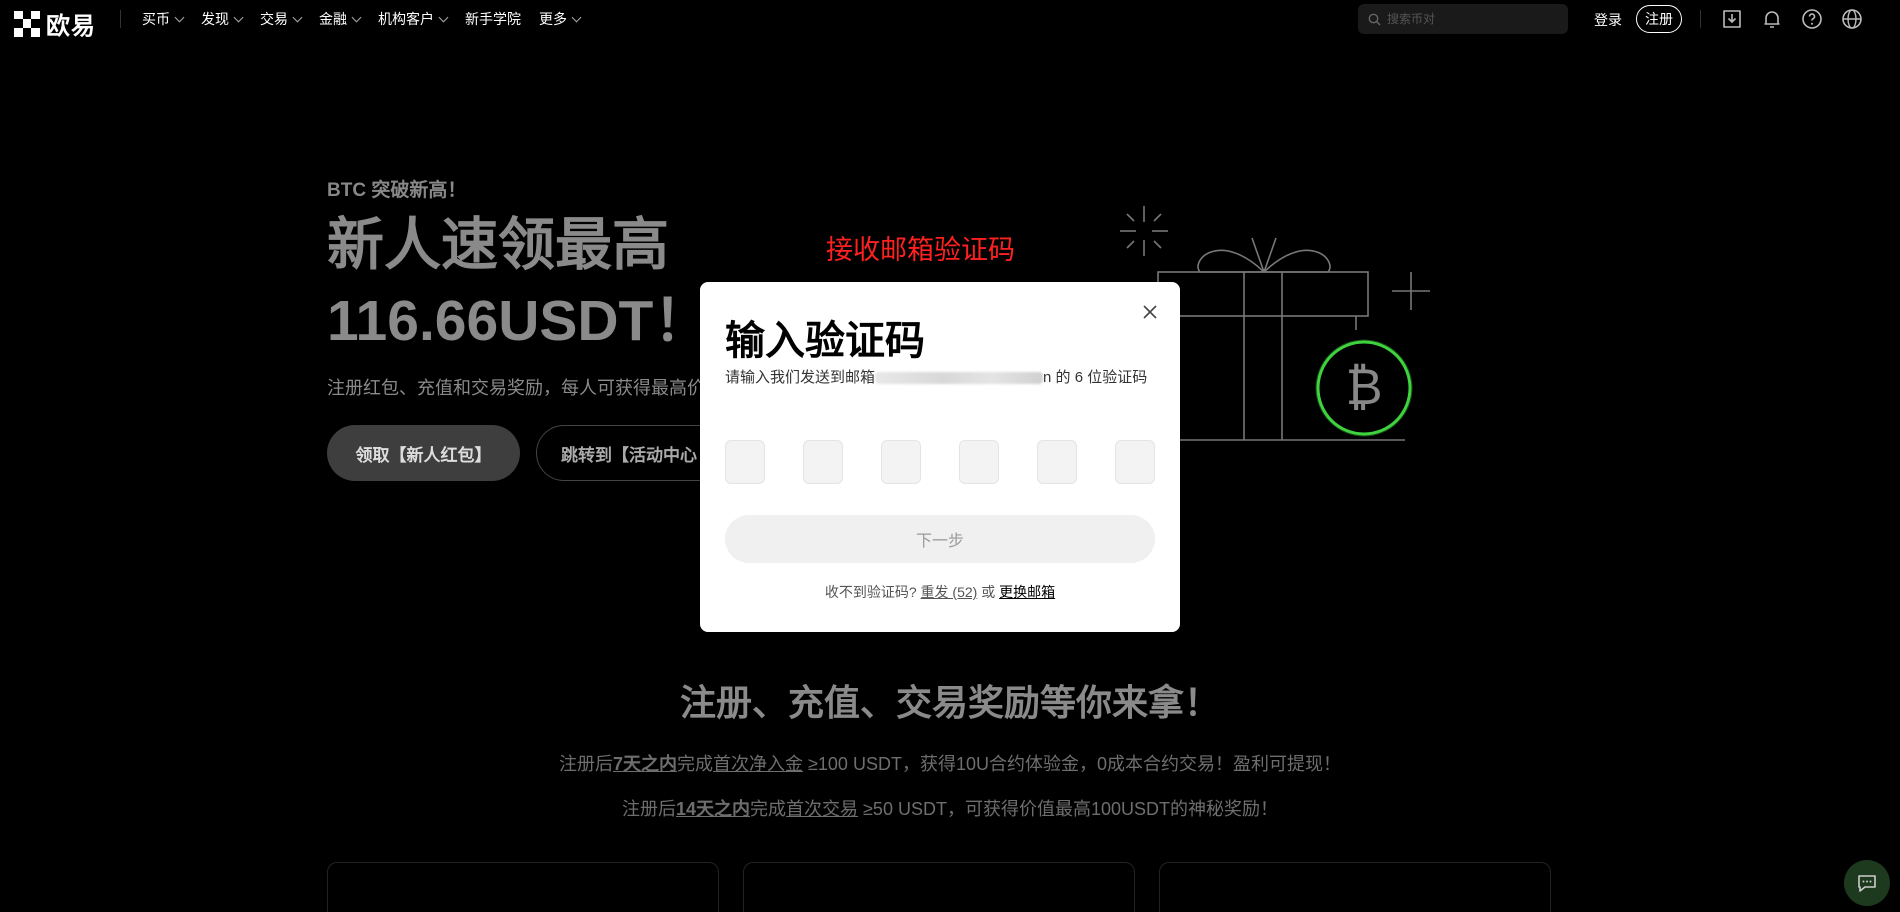 The height and width of the screenshot is (912, 1900). Describe the element at coordinates (222, 19) in the screenshot. I see `menu-item-discover: 发现` at that location.